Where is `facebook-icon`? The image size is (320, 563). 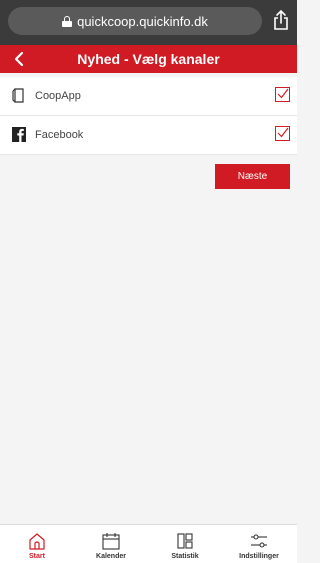 facebook-icon is located at coordinates (19, 134).